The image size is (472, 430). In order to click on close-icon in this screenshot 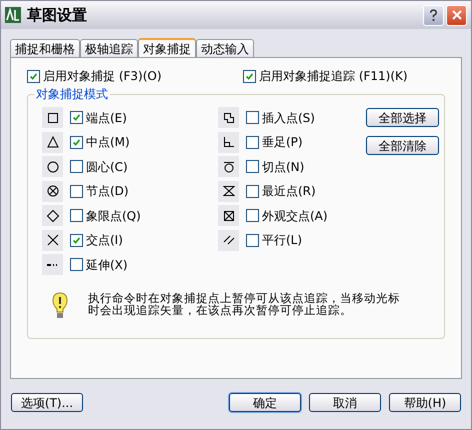, I will do `click(456, 15)`.